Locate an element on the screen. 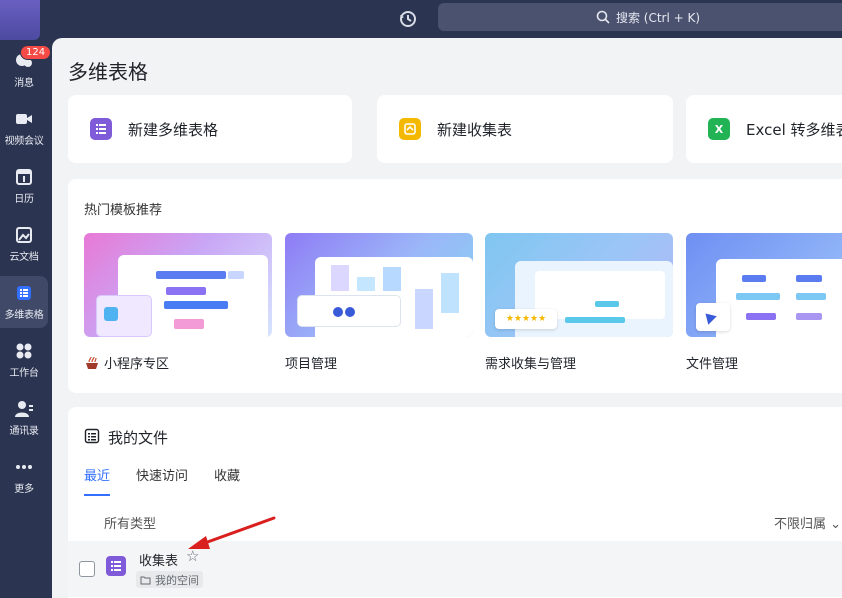  excel-convert-button: X Excel 转多维表 is located at coordinates (764, 129).